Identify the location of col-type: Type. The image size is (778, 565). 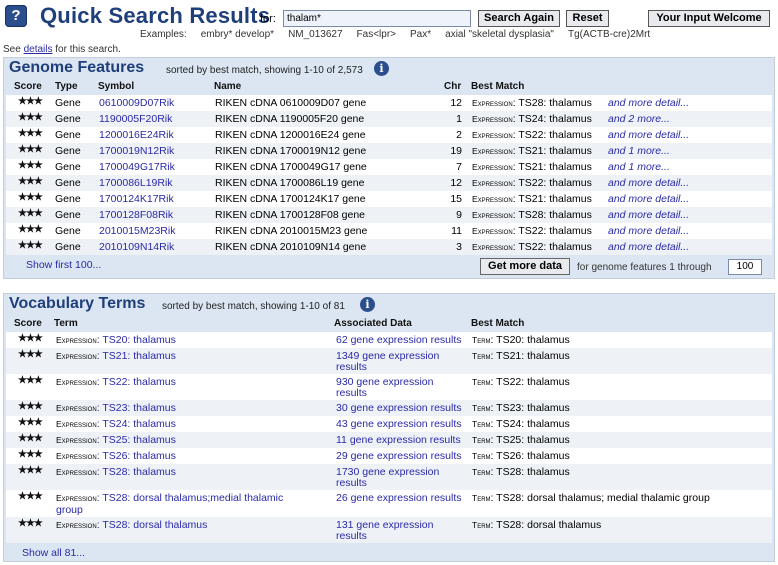
(66, 86).